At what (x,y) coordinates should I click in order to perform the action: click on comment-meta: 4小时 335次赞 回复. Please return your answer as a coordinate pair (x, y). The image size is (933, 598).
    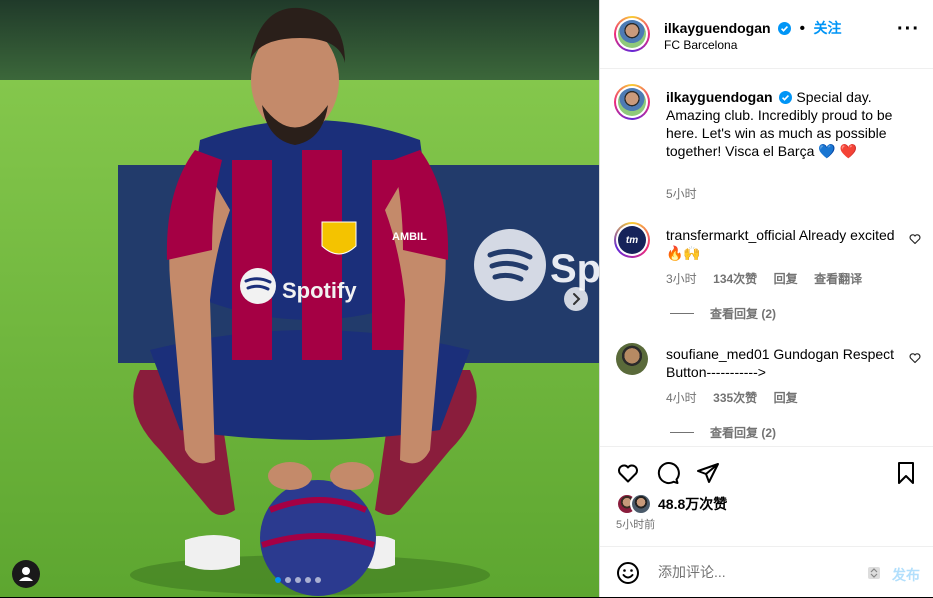
    Looking at the image, I should click on (732, 398).